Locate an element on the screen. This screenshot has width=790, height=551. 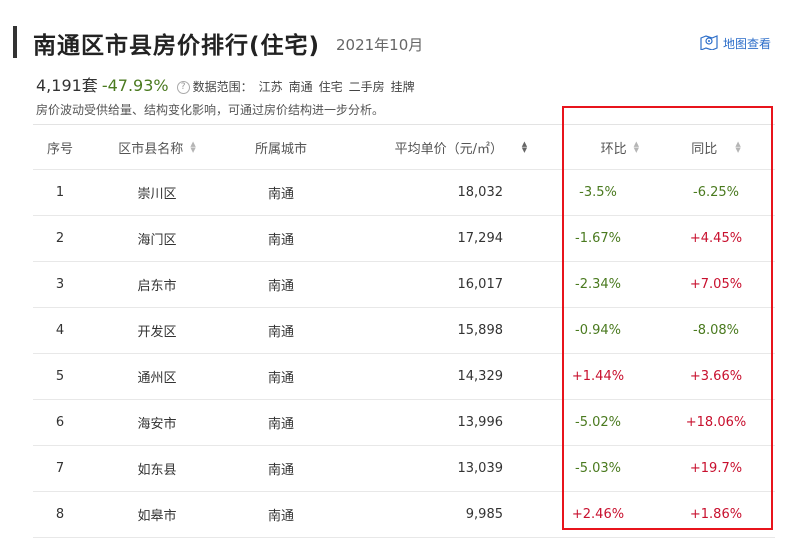
row-index: 1 is located at coordinates (60, 192).